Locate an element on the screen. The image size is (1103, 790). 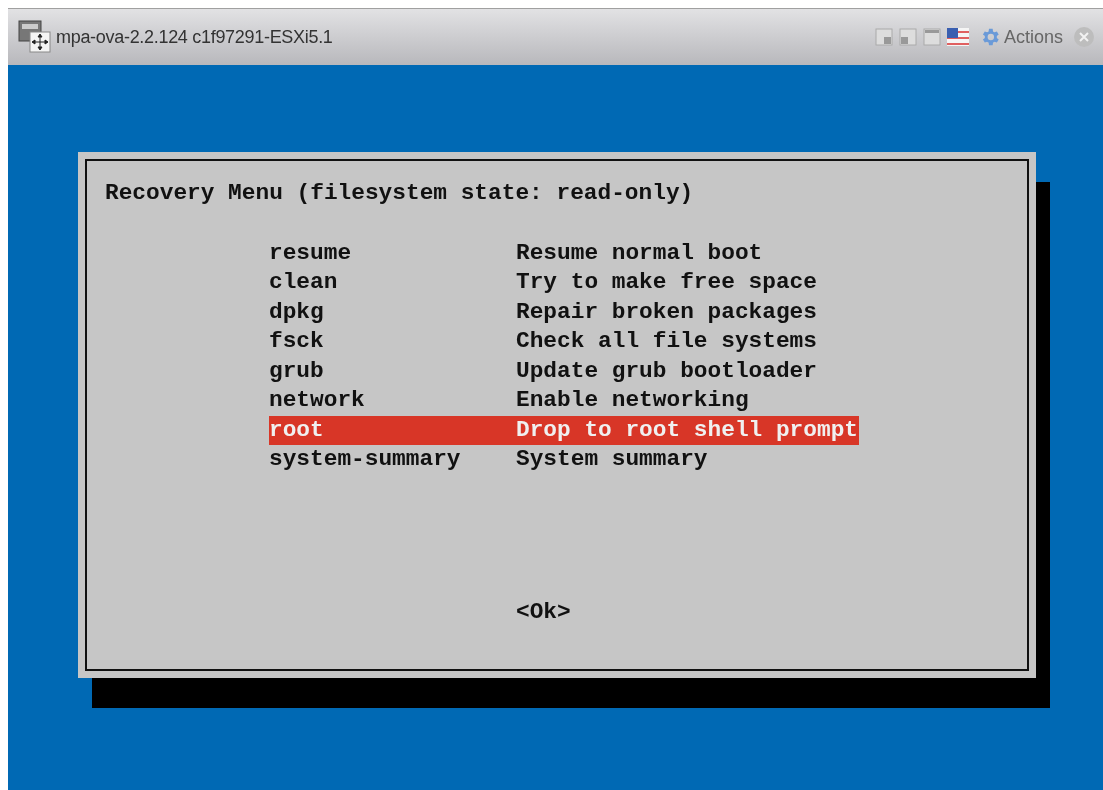
ok-button: <Ok> is located at coordinates (543, 612).